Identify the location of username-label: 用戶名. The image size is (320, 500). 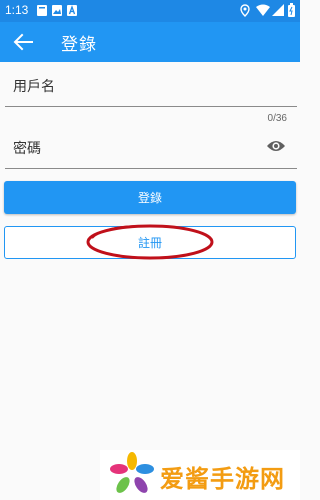
(34, 87).